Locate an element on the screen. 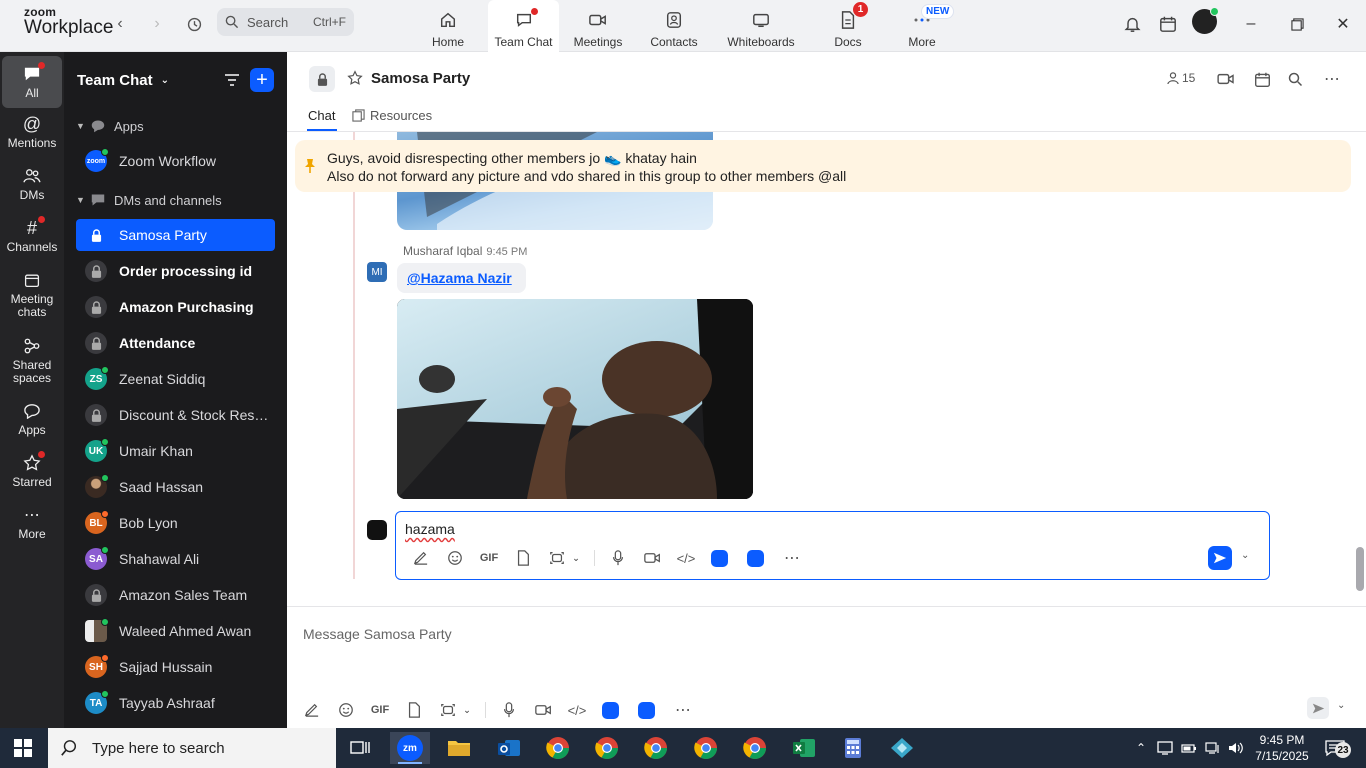 This screenshot has width=1366, height=768. tab-docs: 1 Docs is located at coordinates (848, 26).